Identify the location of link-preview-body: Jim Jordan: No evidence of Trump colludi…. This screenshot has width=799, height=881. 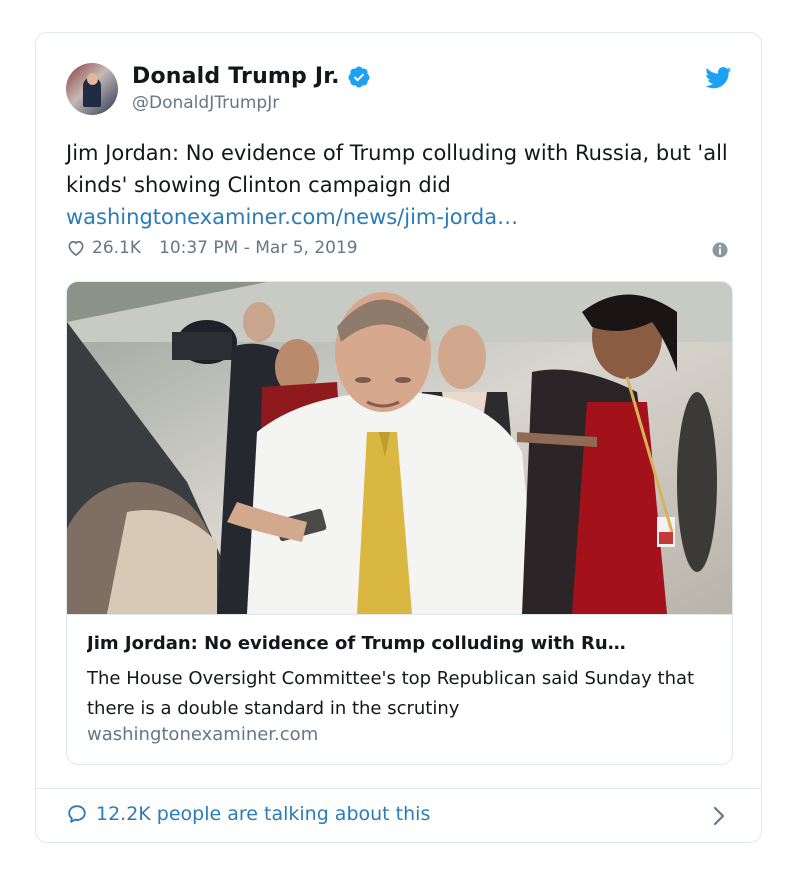
(399, 689).